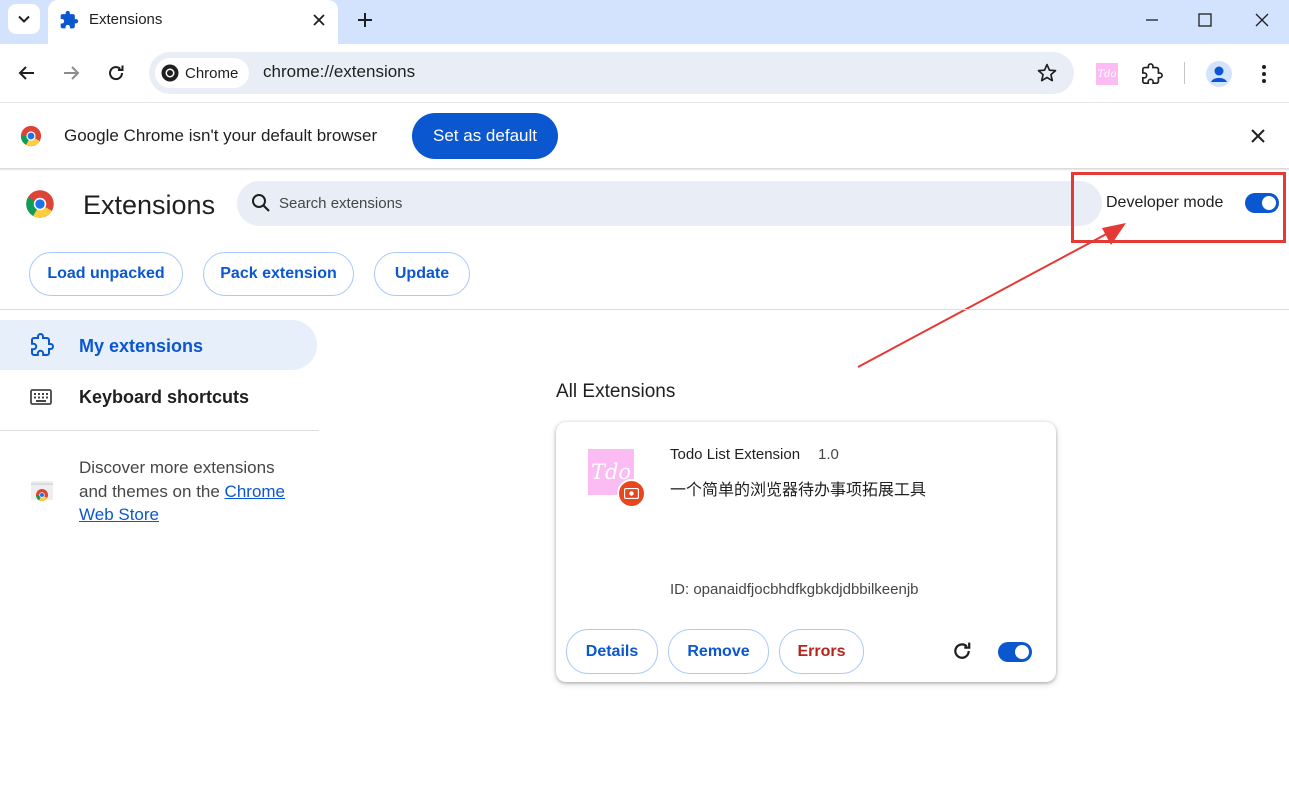  What do you see at coordinates (1047, 73) in the screenshot?
I see `bookmark-star-icon` at bounding box center [1047, 73].